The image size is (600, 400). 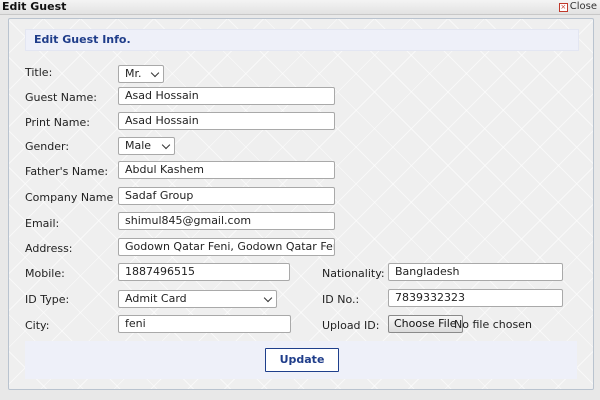 What do you see at coordinates (226, 121) in the screenshot?
I see `print-name-input: Asad Hossain` at bounding box center [226, 121].